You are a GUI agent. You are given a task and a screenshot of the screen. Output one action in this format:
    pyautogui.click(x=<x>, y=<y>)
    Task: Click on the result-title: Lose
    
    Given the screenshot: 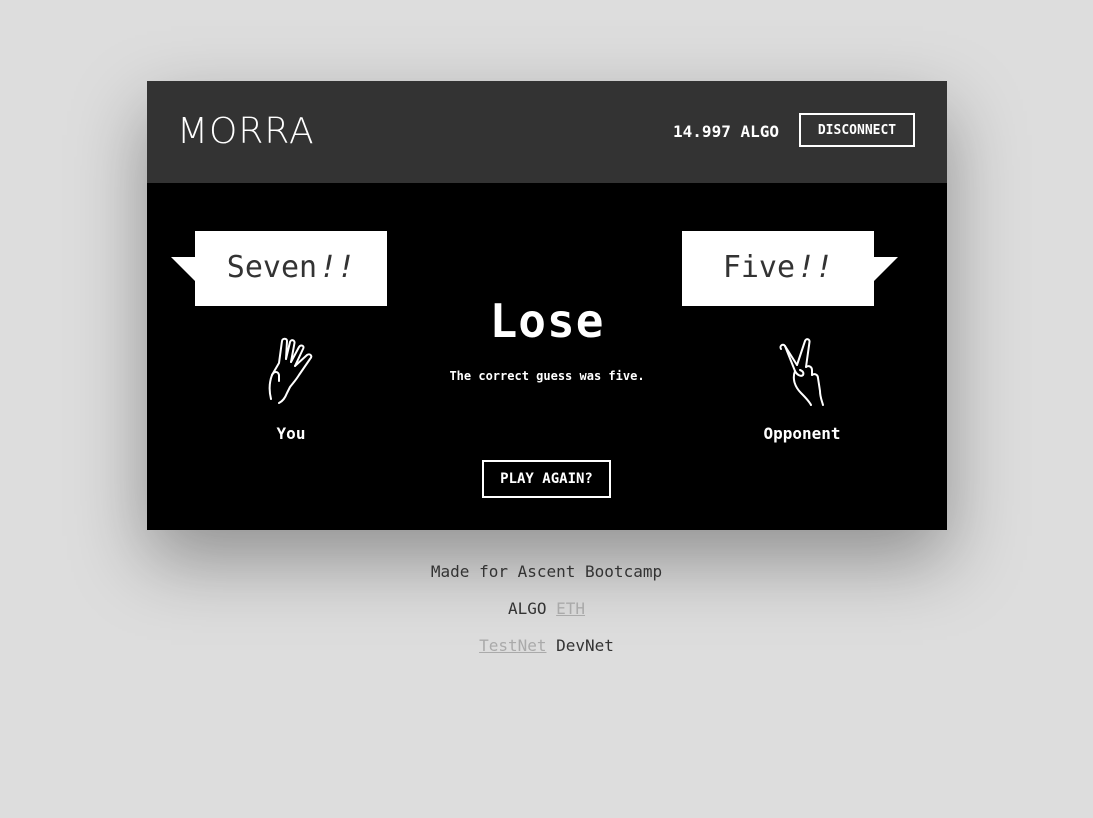 What is the action you would take?
    pyautogui.click(x=547, y=321)
    